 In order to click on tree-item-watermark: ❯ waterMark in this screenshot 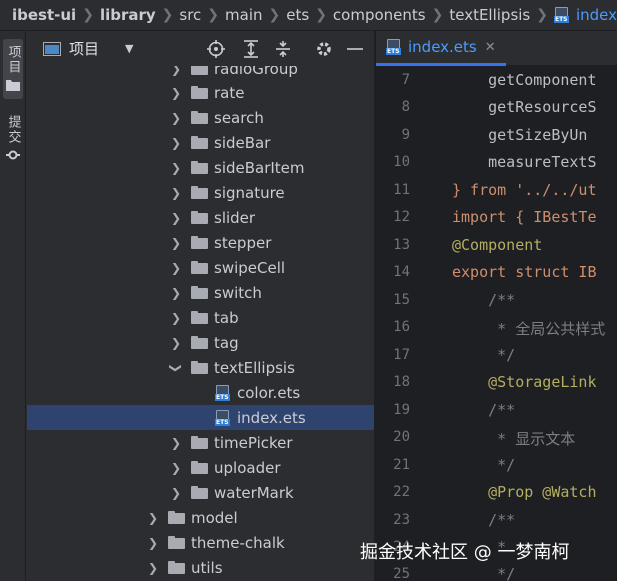, I will do `click(200, 492)`.